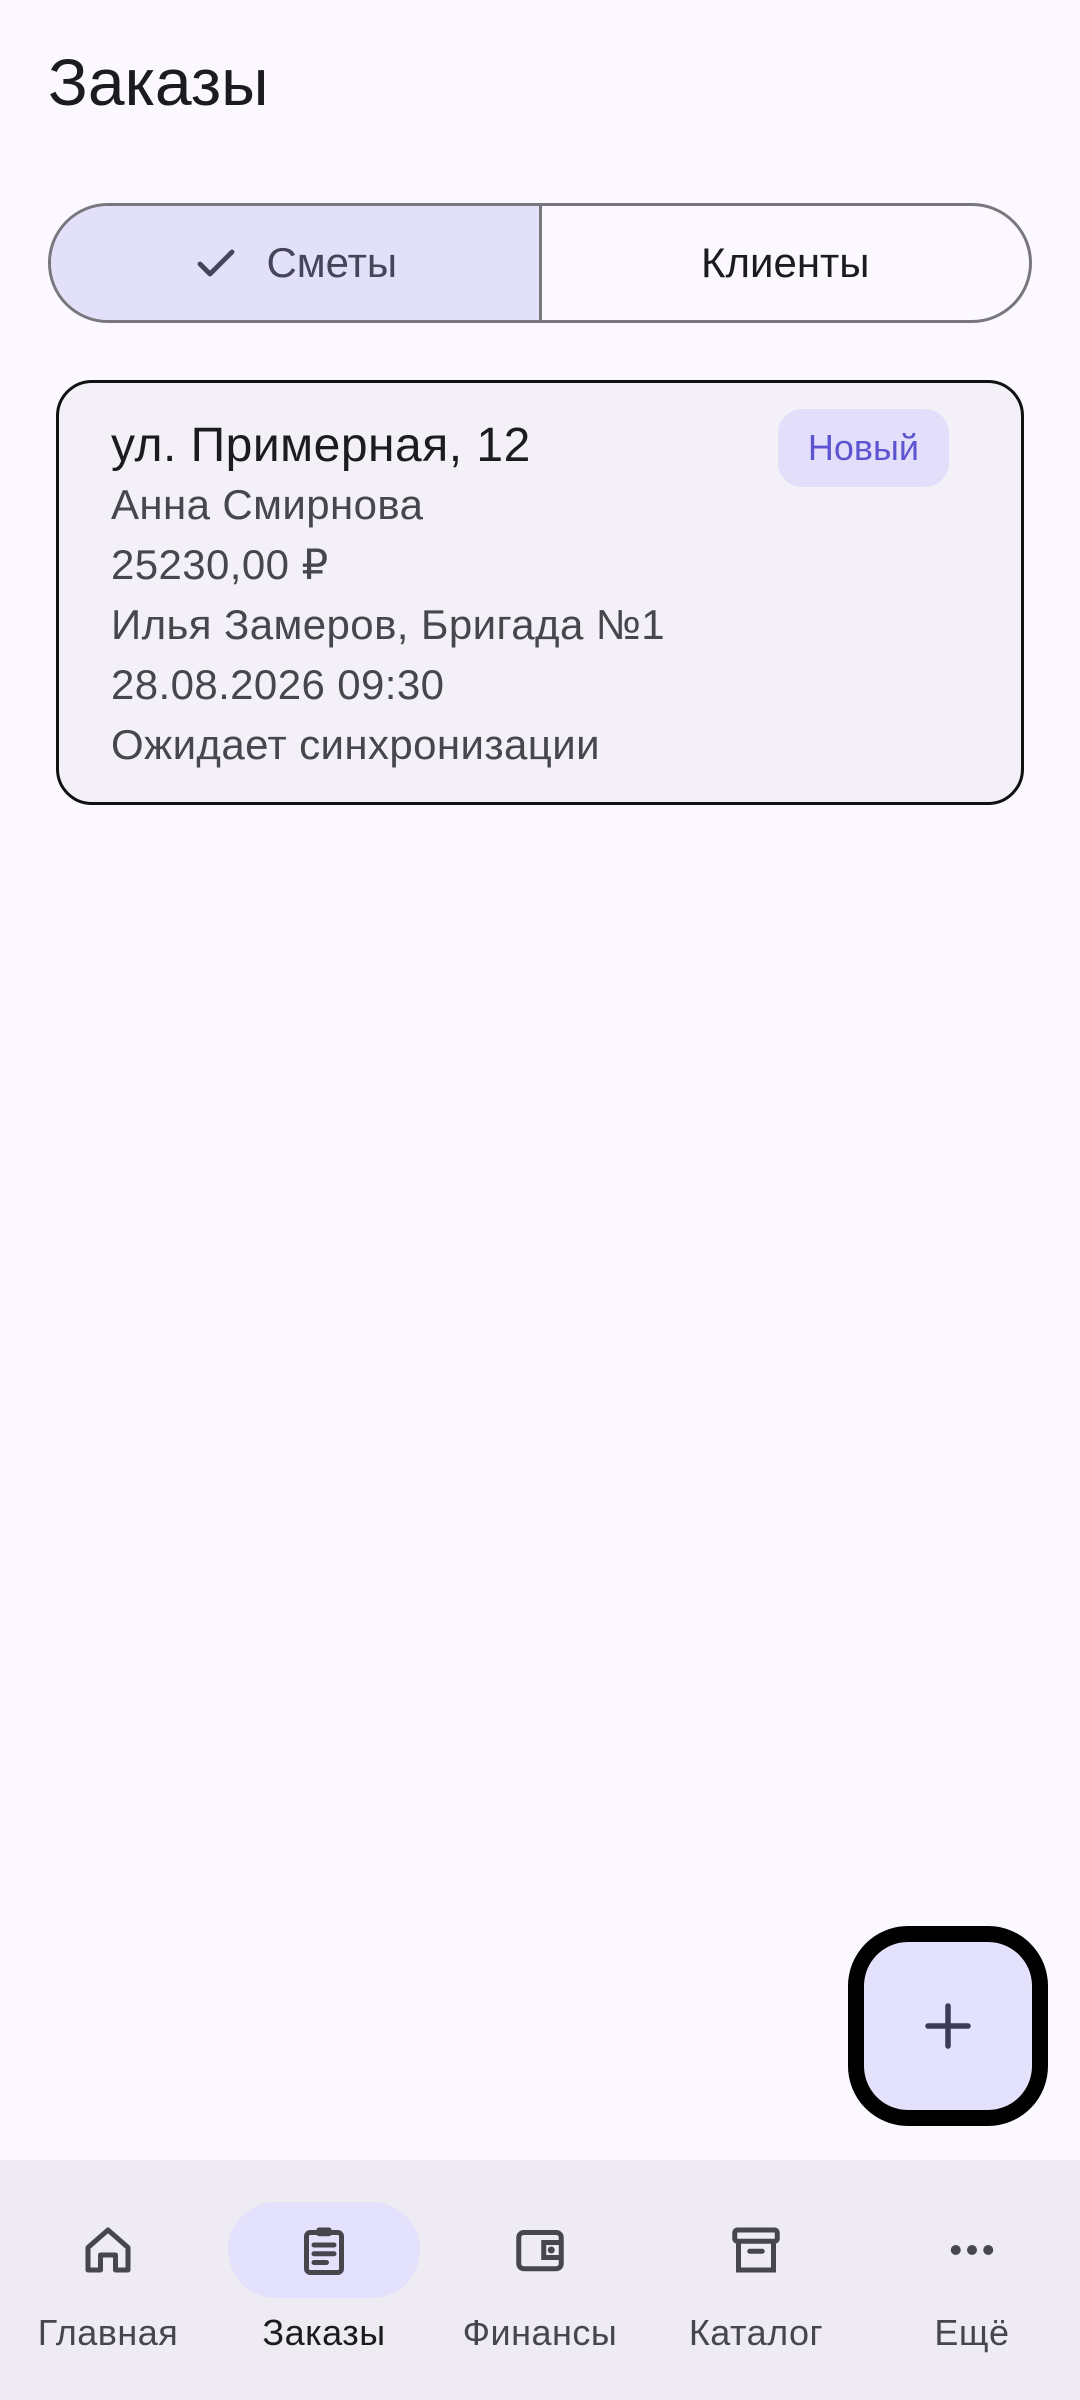 The height and width of the screenshot is (2400, 1080). Describe the element at coordinates (355, 744) in the screenshot. I see `order-sync-status: Ожидает синхронизации` at that location.